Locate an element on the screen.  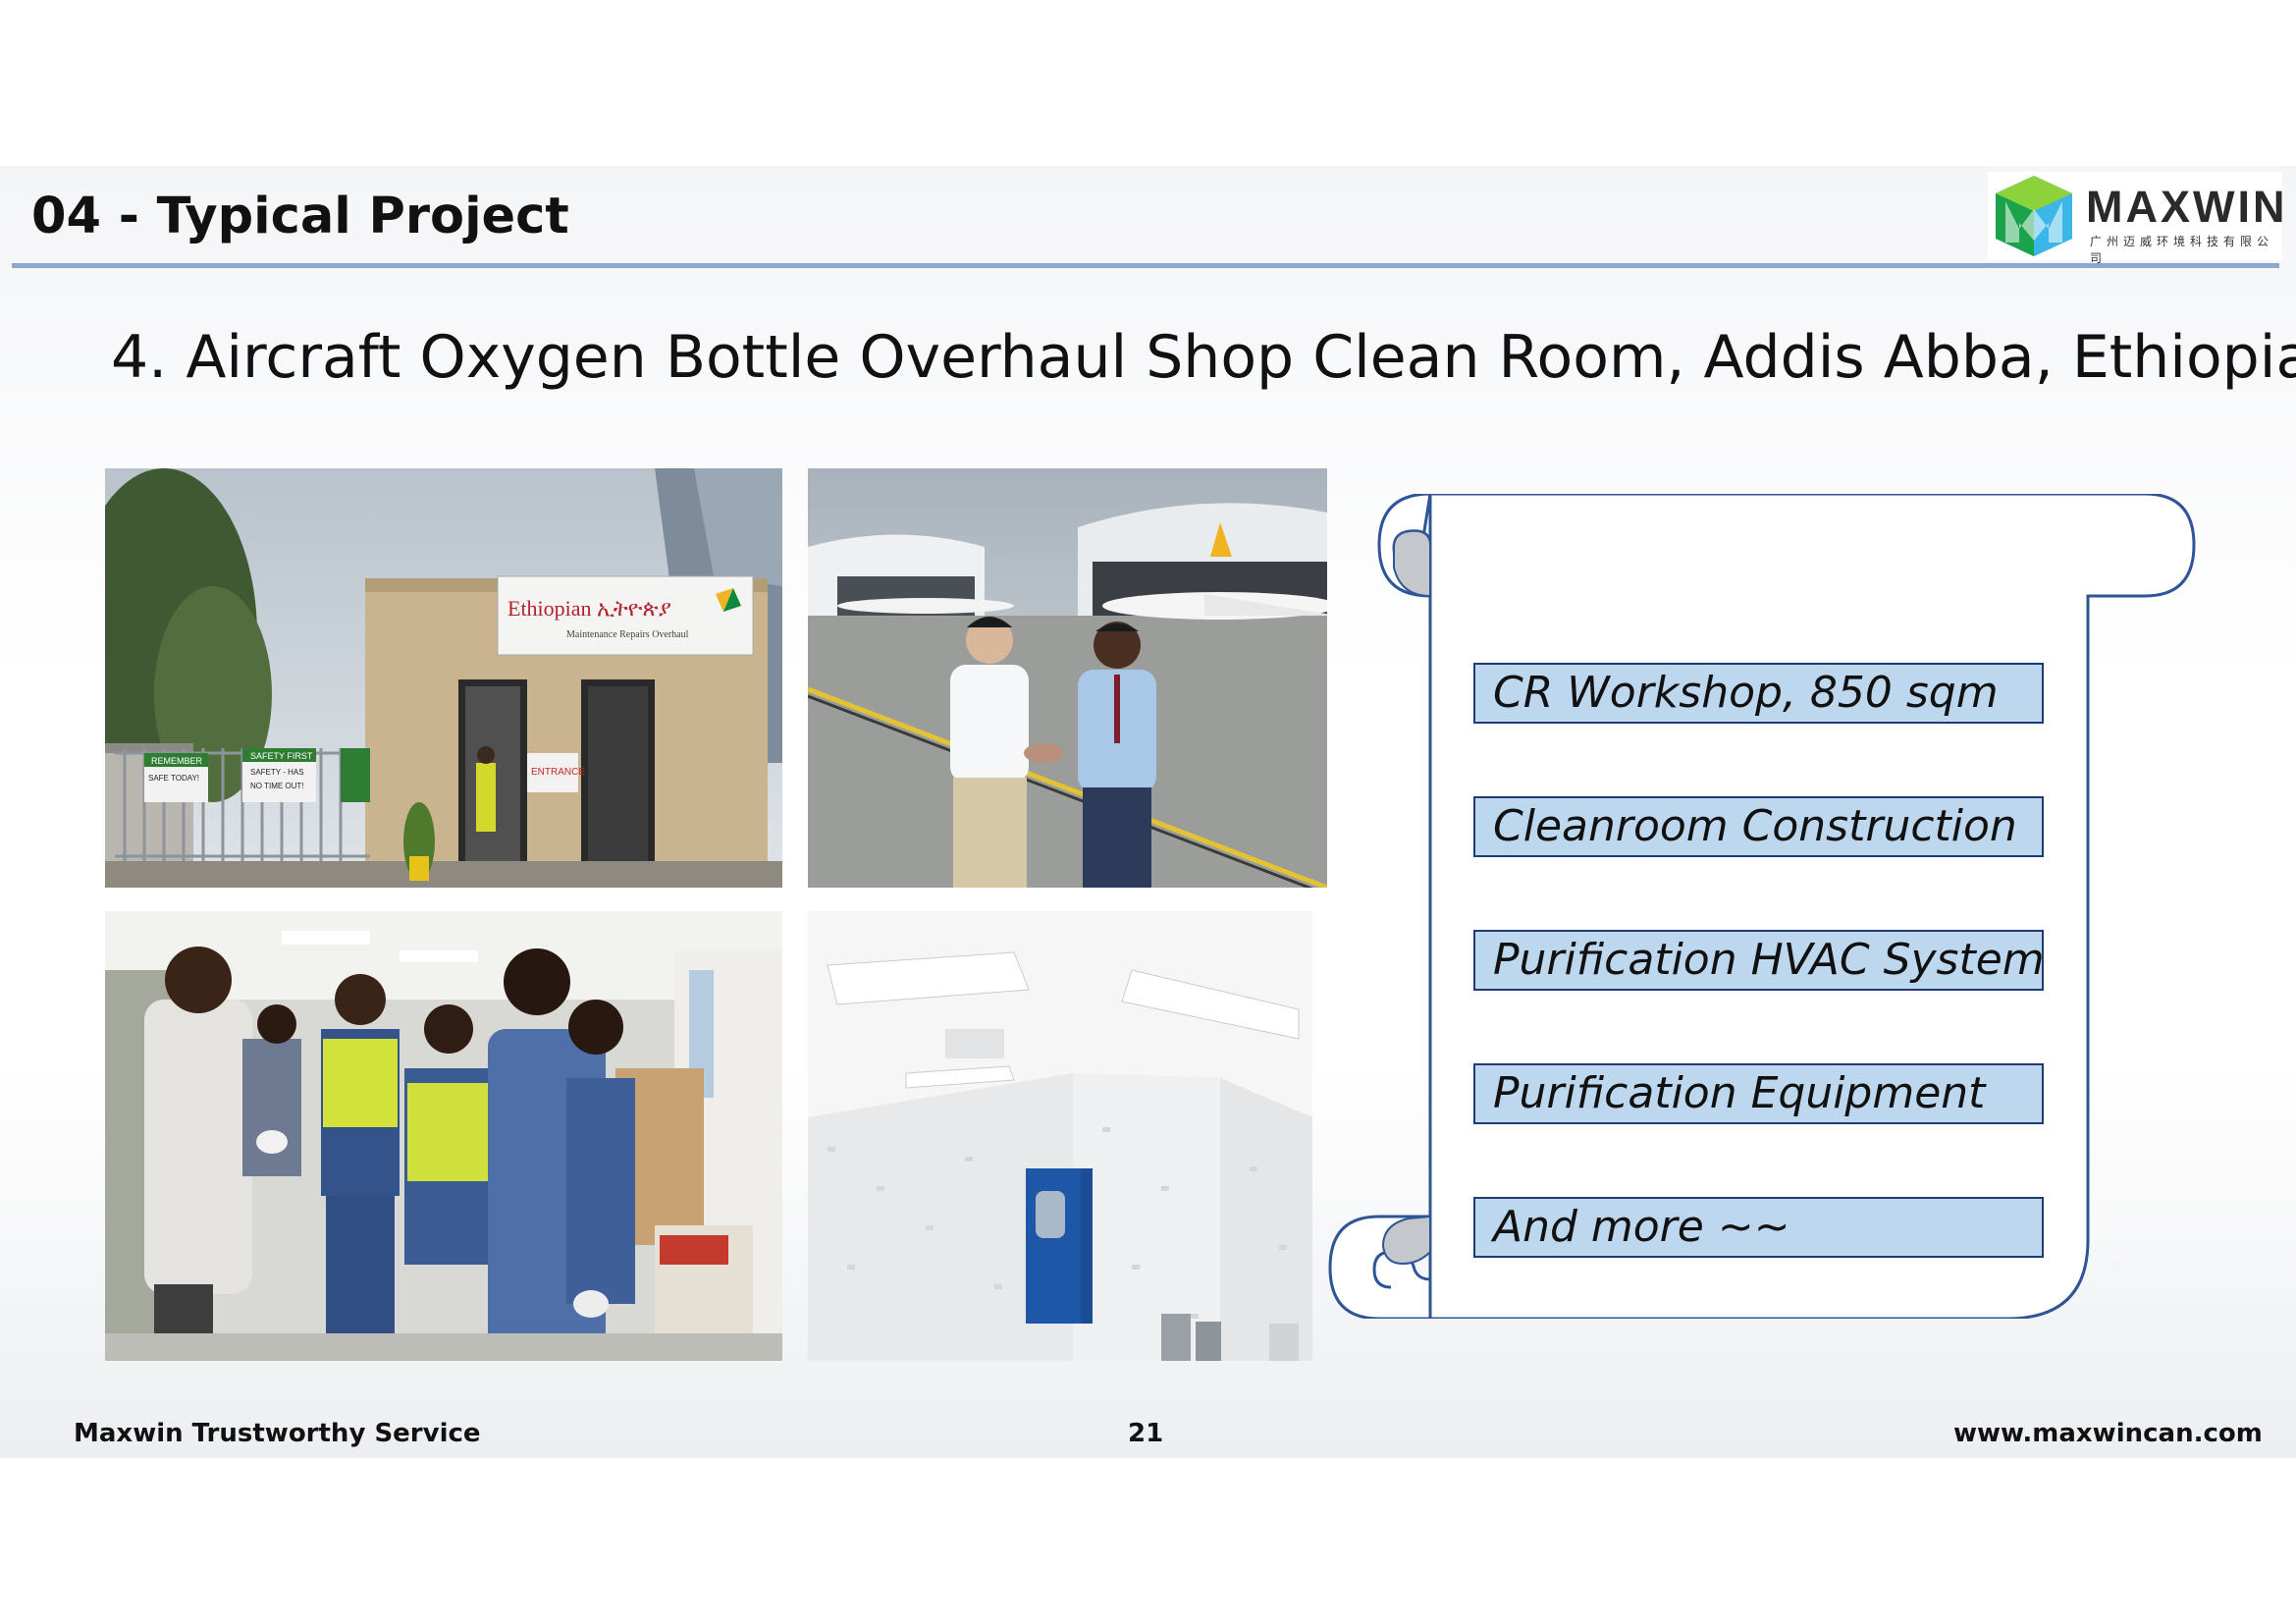
title-divider is located at coordinates (1145, 265).